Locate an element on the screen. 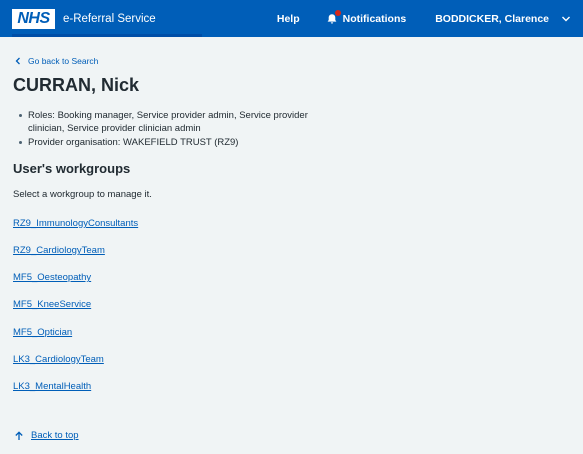 This screenshot has height=454, width=583. service-name: e-Referral Service is located at coordinates (109, 19).